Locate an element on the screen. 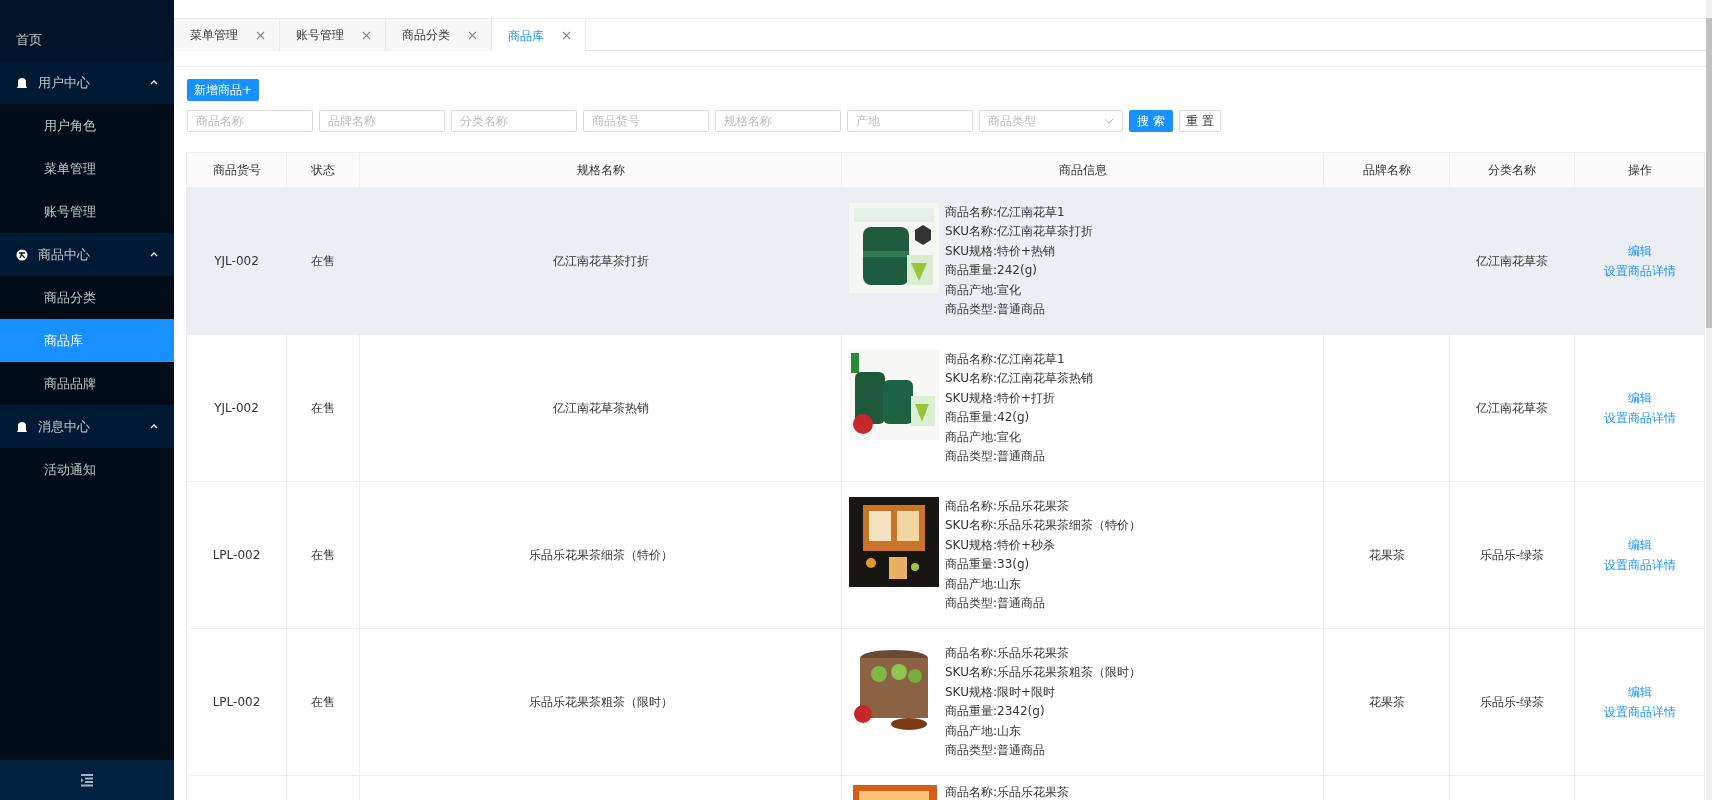 Image resolution: width=1712 pixels, height=800 pixels. reset-button: 重 置 is located at coordinates (1199, 121).